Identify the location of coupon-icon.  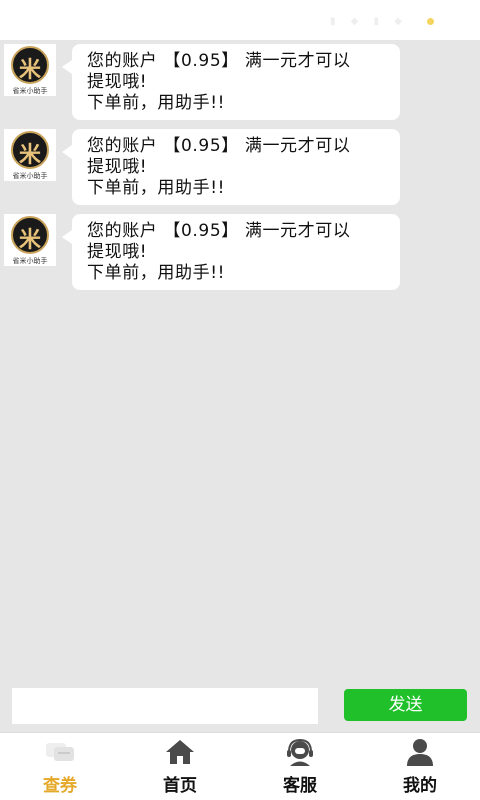
(60, 752).